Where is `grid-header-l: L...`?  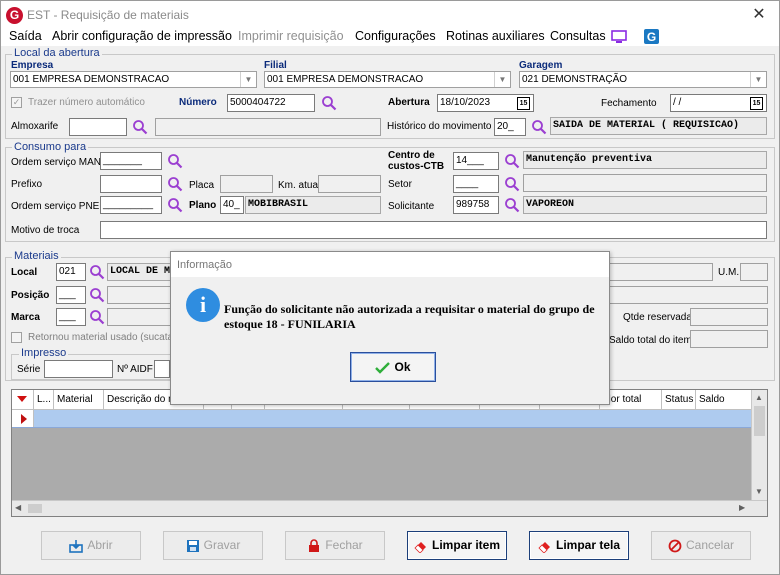
grid-header-l: L... is located at coordinates (44, 400).